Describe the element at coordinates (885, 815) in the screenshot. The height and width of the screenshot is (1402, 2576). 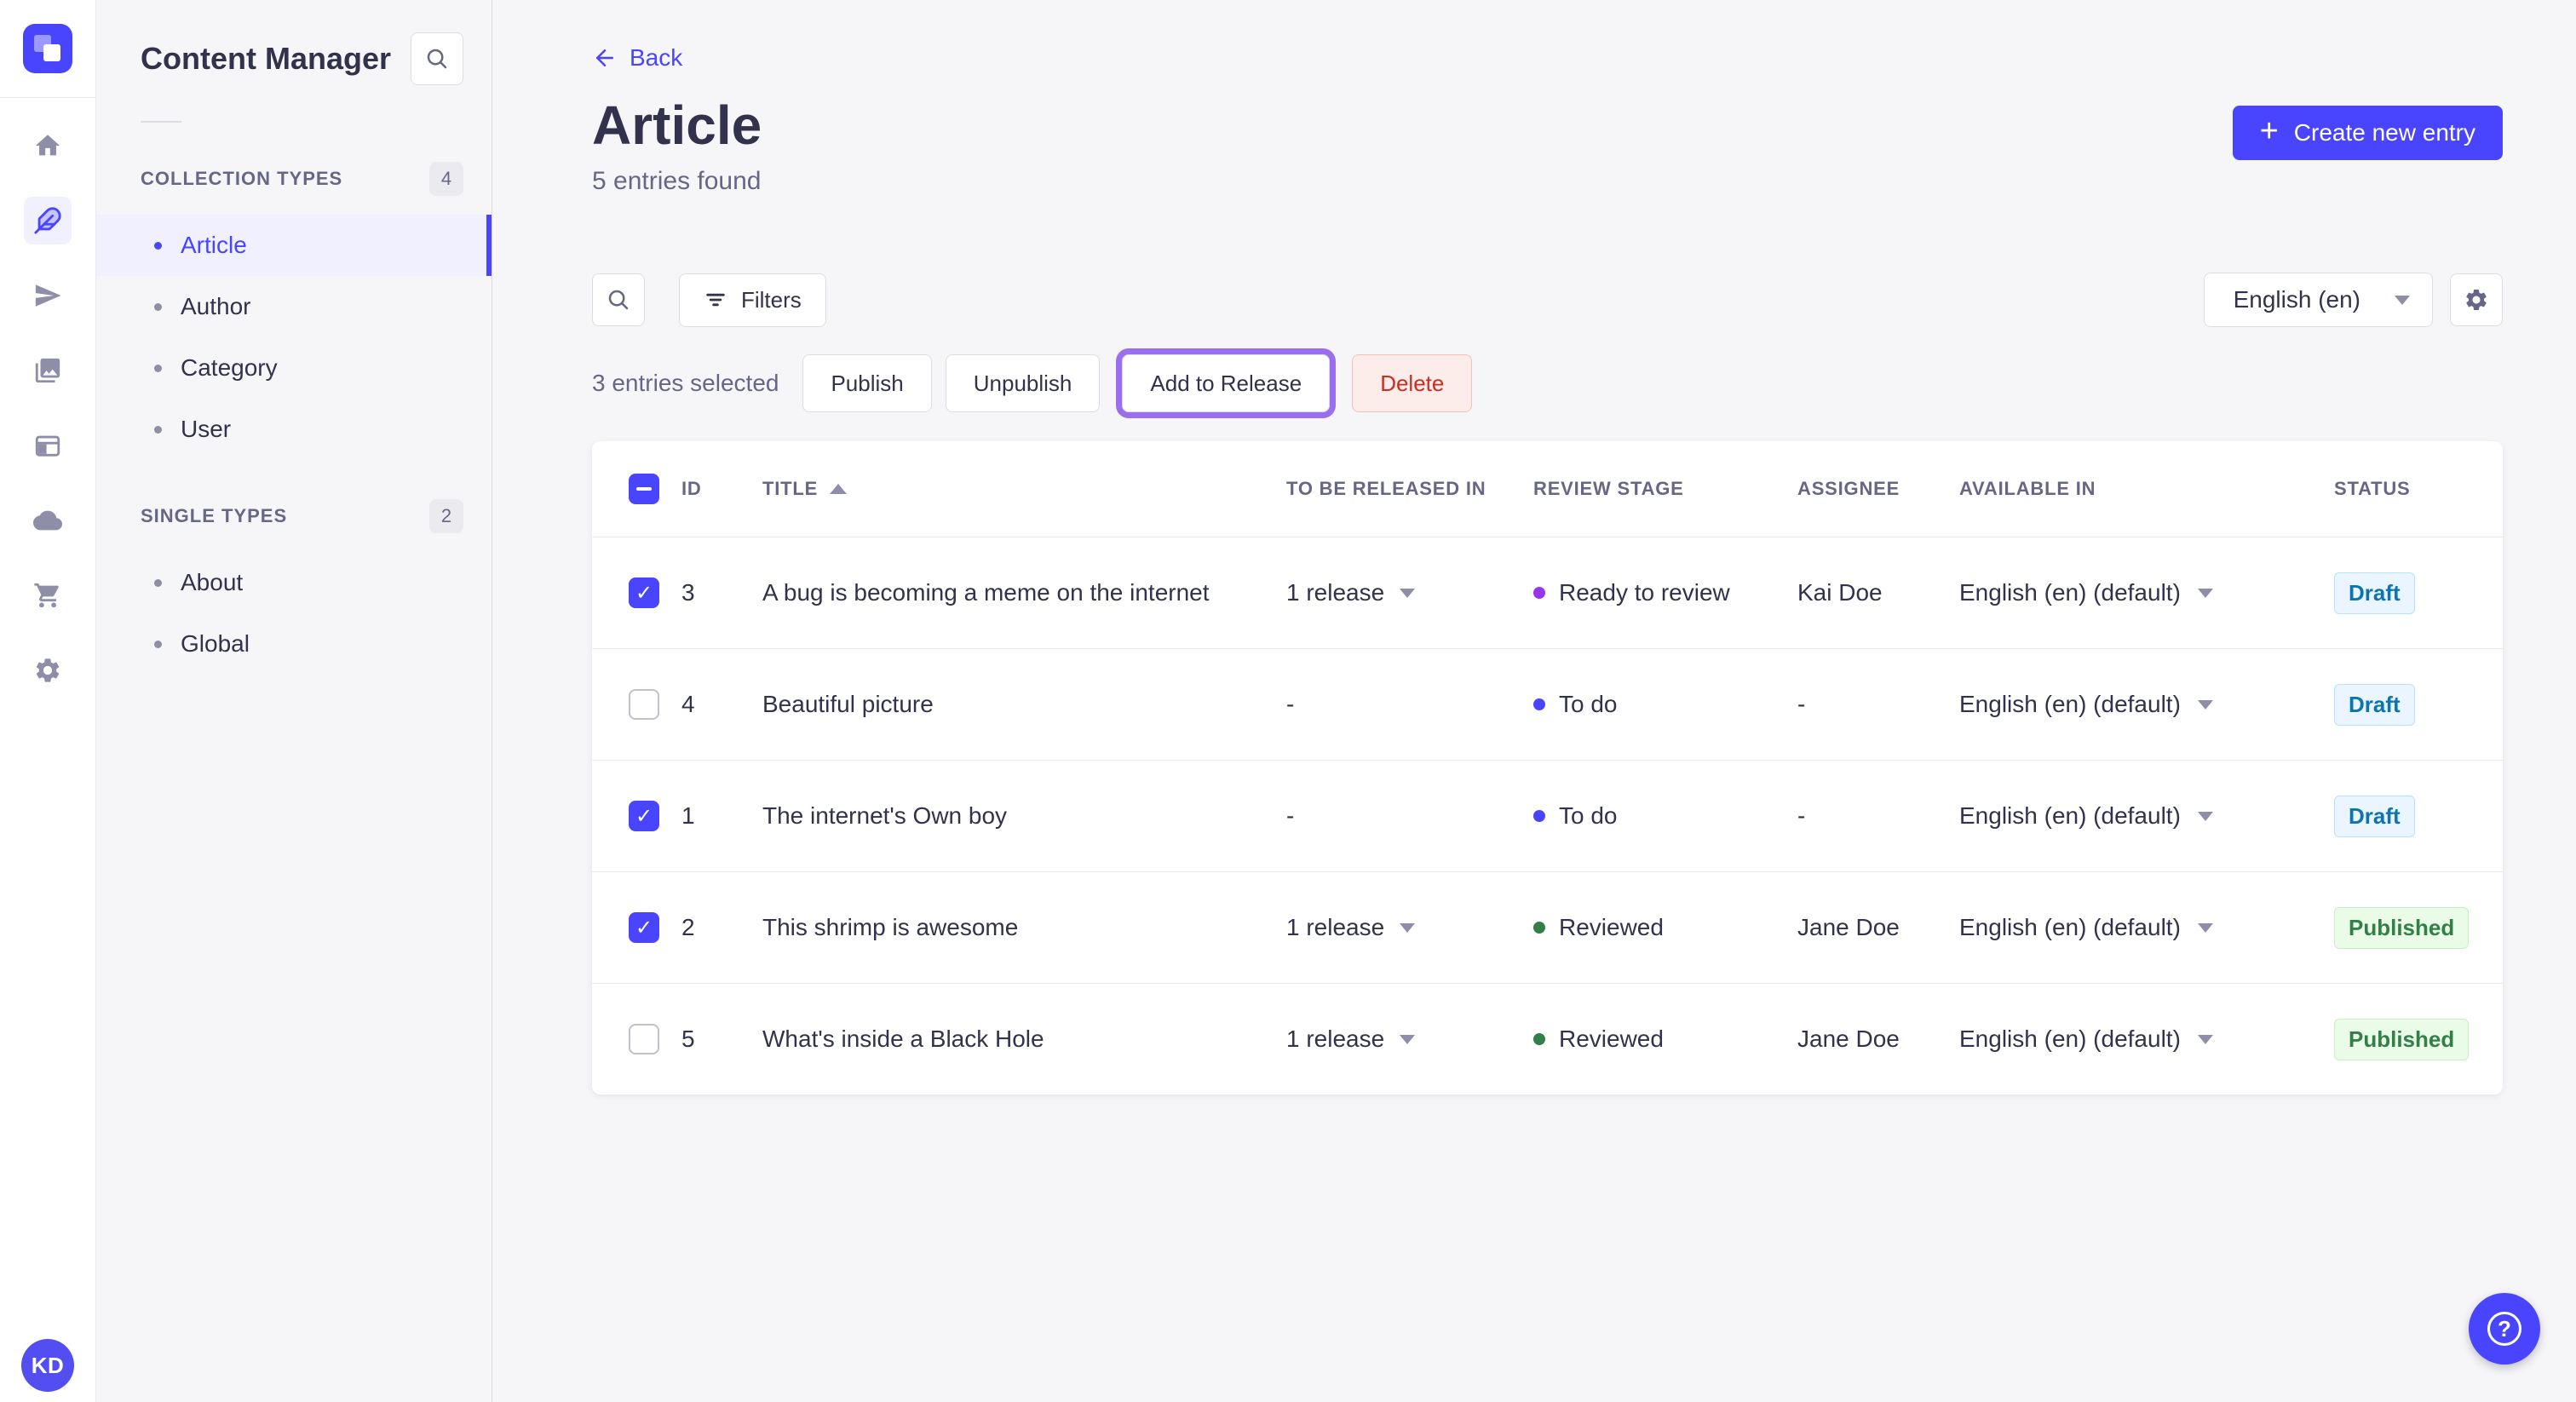
I see `cell-title: The internet's Own boy` at that location.